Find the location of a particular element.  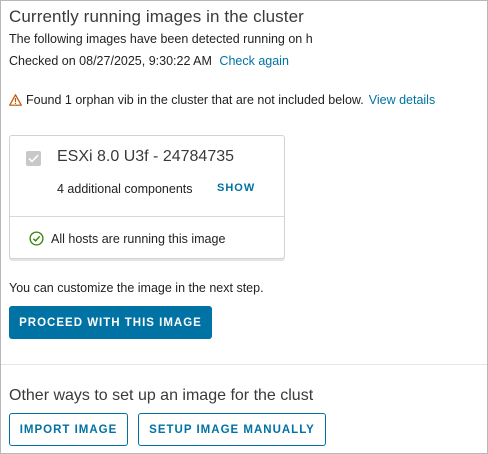

setup-image-manually-button: SETUP IMAGE MANUALLY is located at coordinates (232, 429).